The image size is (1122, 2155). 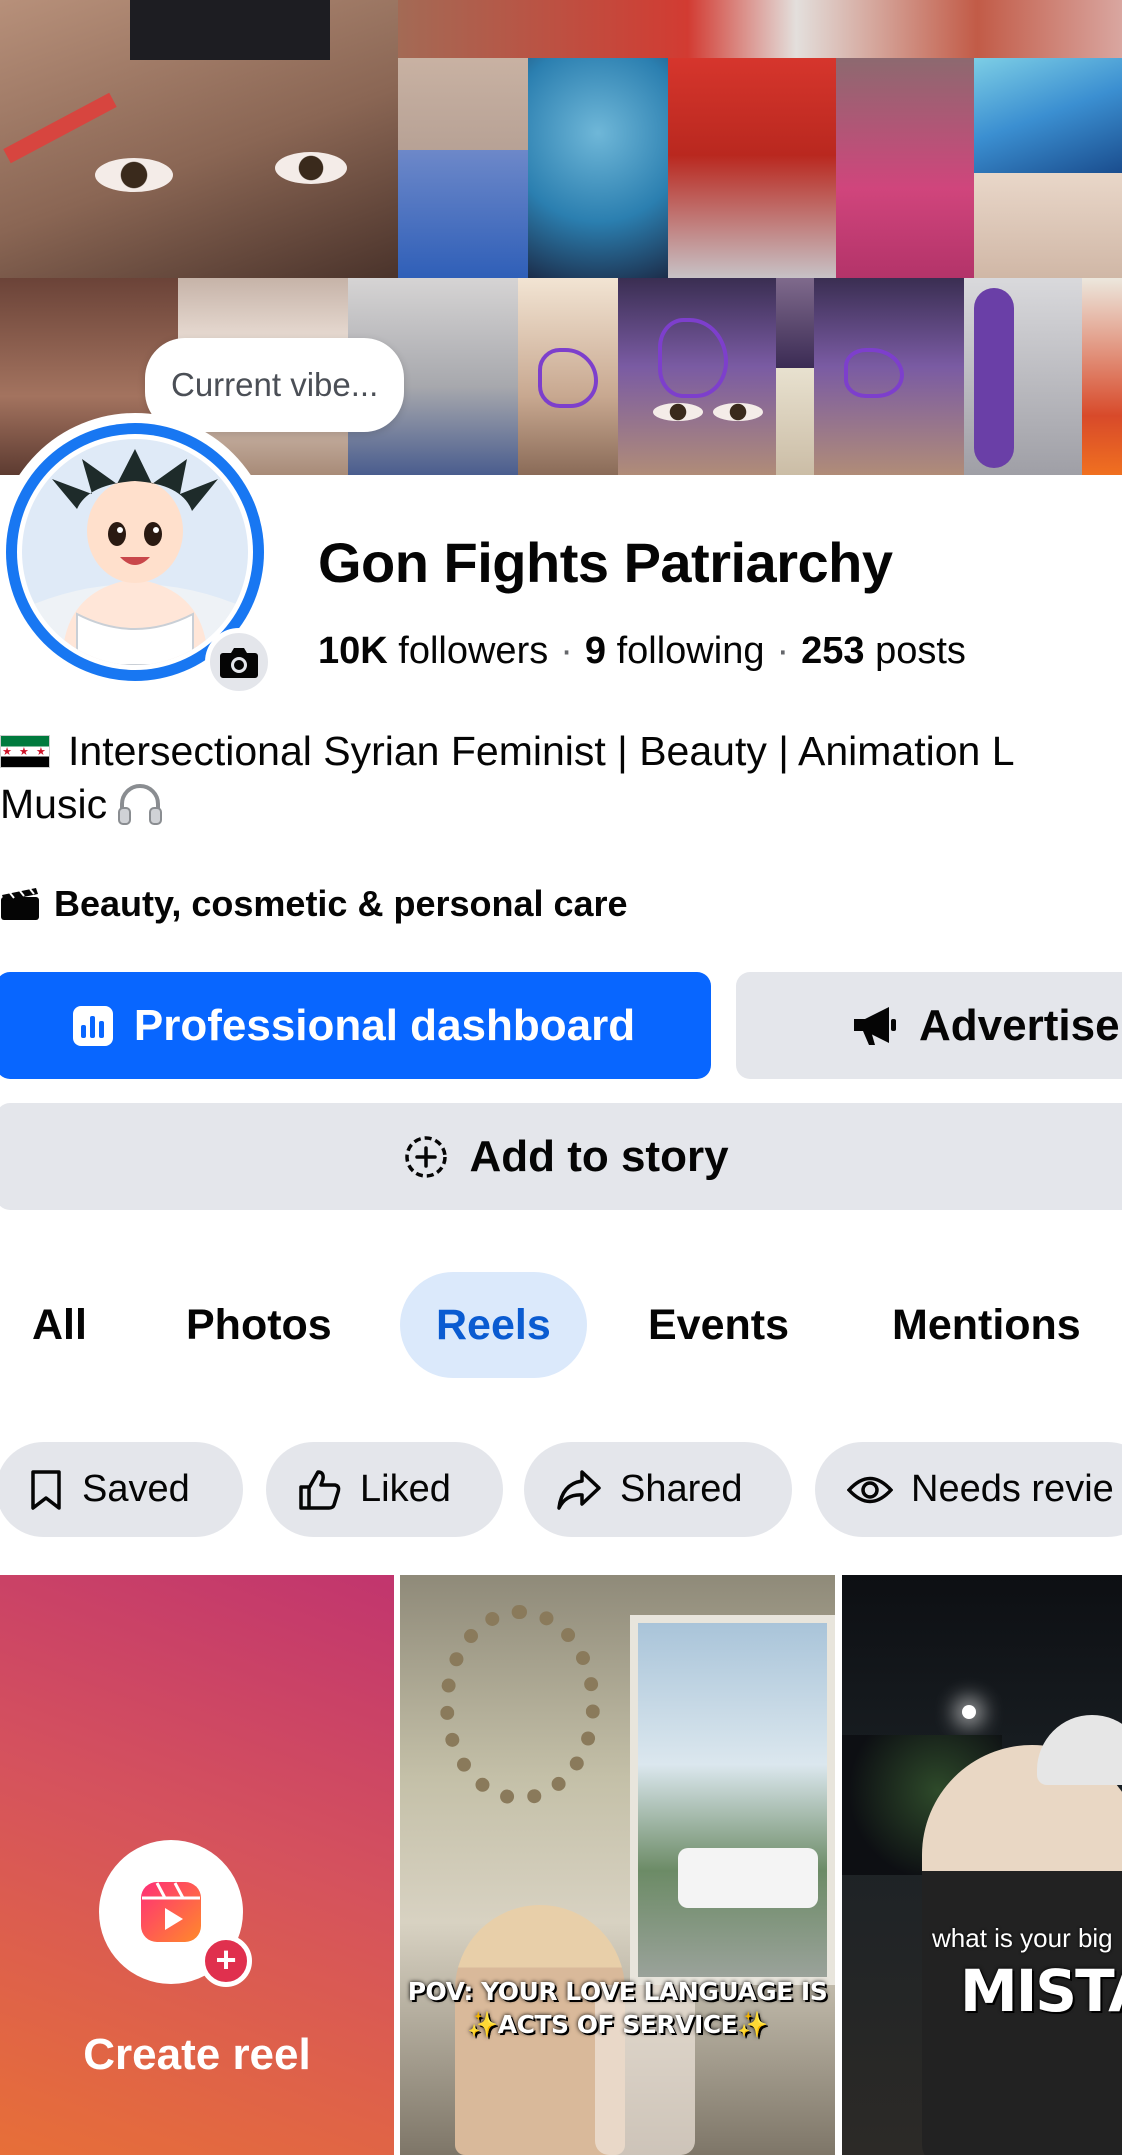 What do you see at coordinates (25, 751) in the screenshot?
I see `syria-flag-icon: ★ ★ ★` at bounding box center [25, 751].